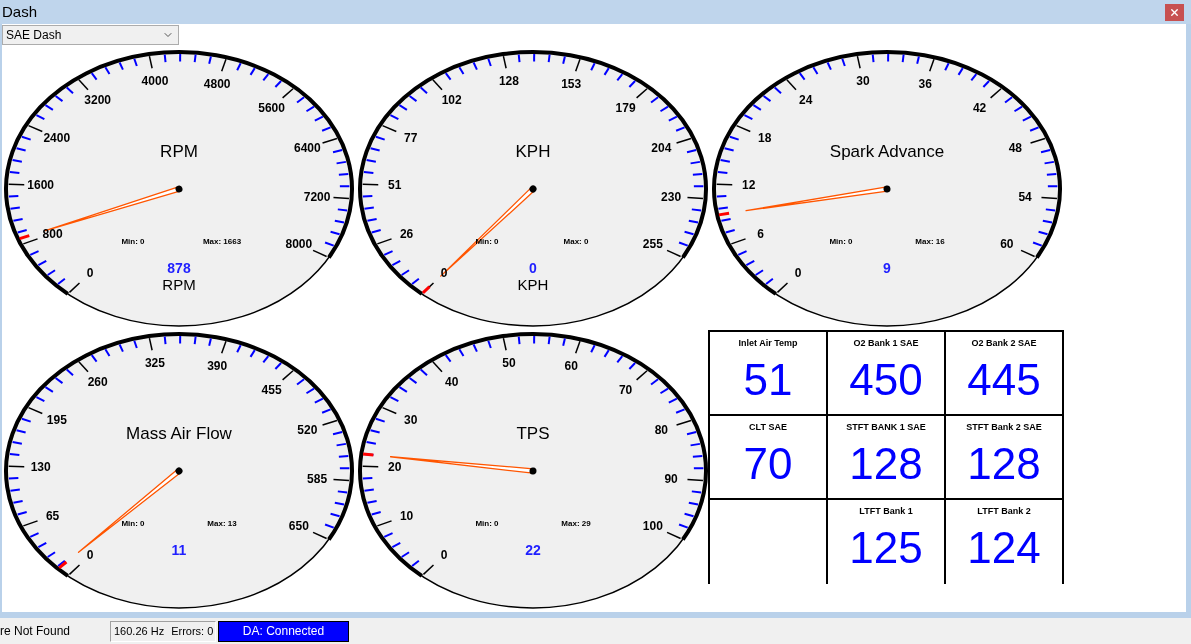 The width and height of the screenshot is (1191, 644). What do you see at coordinates (887, 268) in the screenshot?
I see `gauge-value: 9` at bounding box center [887, 268].